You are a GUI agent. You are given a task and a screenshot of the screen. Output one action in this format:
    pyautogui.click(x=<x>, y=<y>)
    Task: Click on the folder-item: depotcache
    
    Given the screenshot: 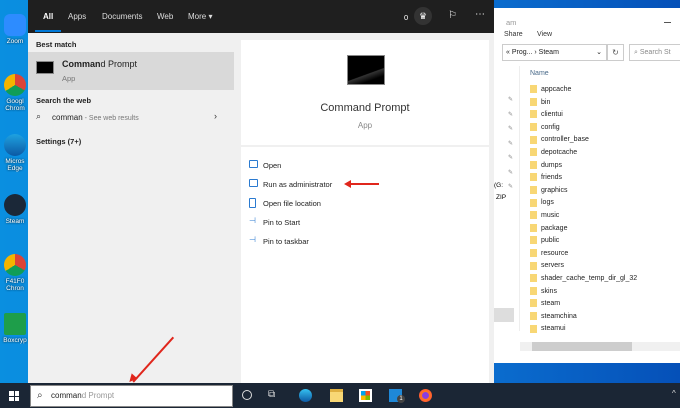 What is the action you would take?
    pyautogui.click(x=553, y=153)
    